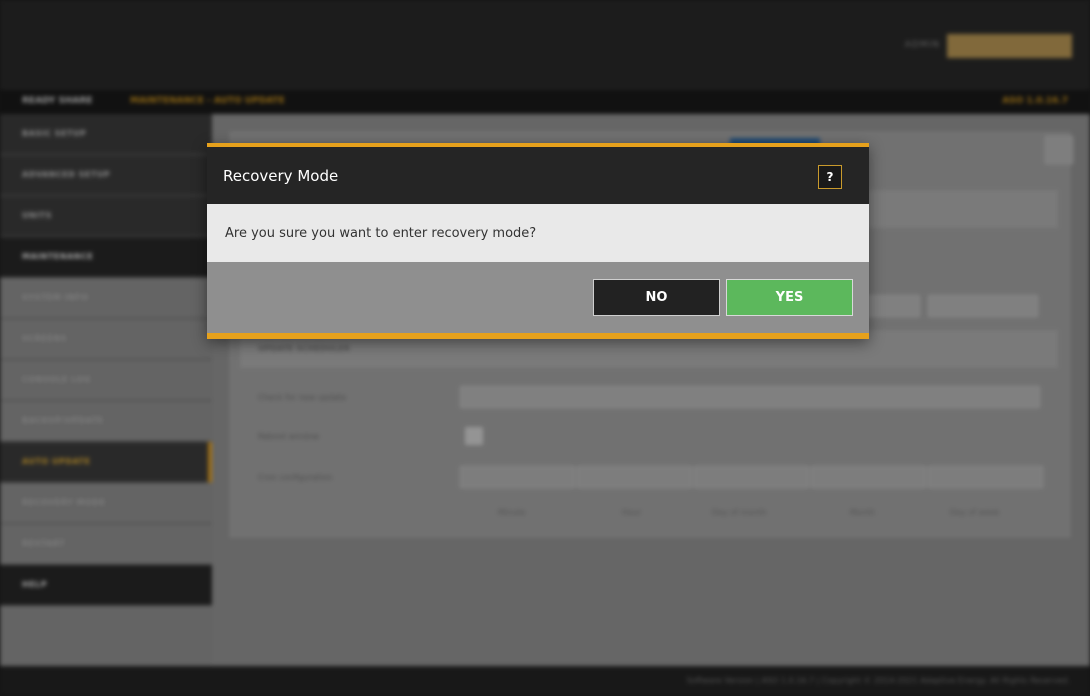  I want to click on help-button: ?, so click(830, 177).